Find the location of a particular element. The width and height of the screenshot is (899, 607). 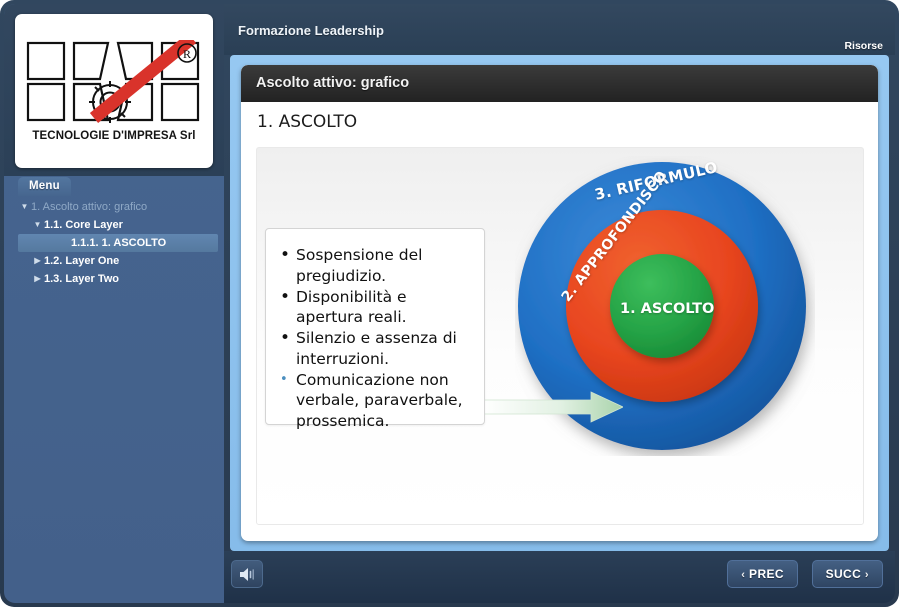

prev-chevron-icon: ‹ is located at coordinates (743, 575).